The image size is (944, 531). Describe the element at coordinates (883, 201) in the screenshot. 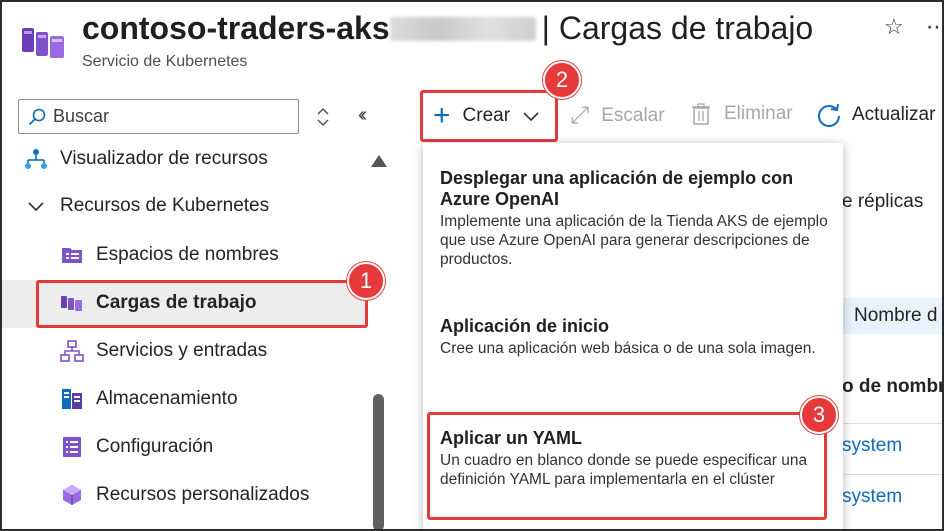

I see `replicas-text: e réplicas` at that location.